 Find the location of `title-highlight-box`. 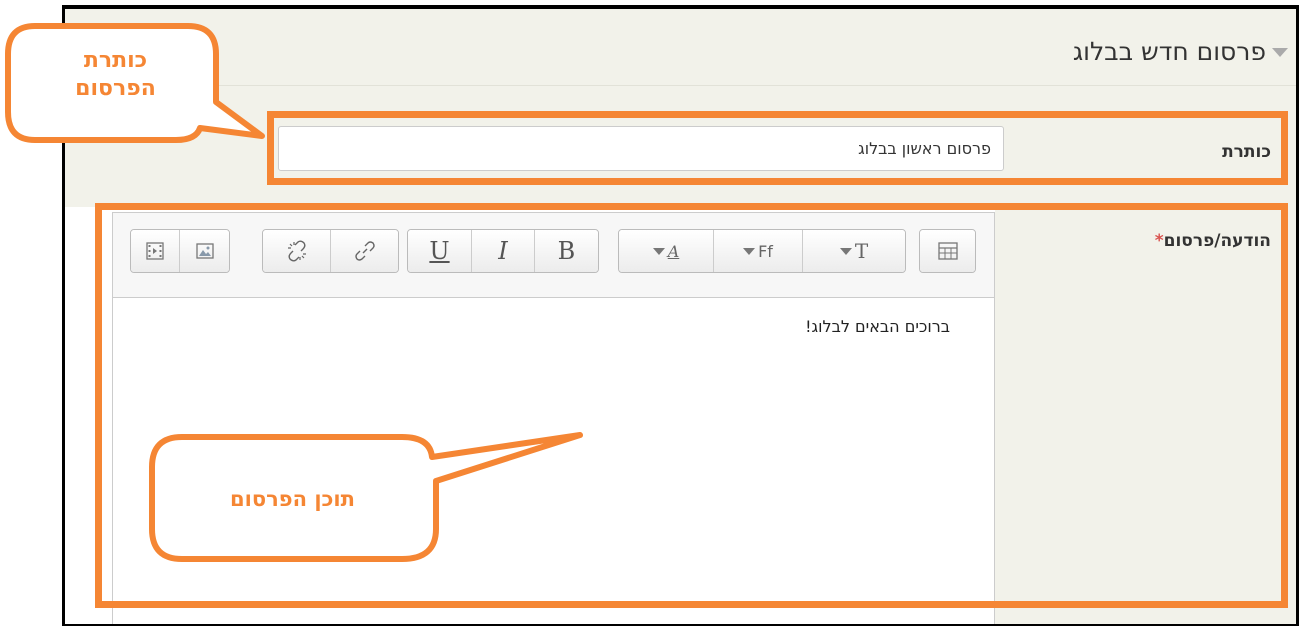

title-highlight-box is located at coordinates (777, 148).